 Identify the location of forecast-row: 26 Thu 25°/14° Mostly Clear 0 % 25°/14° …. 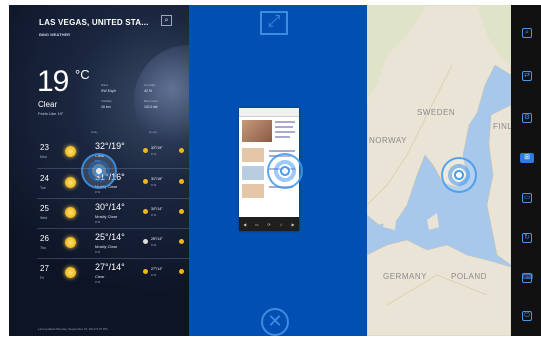
(113, 243).